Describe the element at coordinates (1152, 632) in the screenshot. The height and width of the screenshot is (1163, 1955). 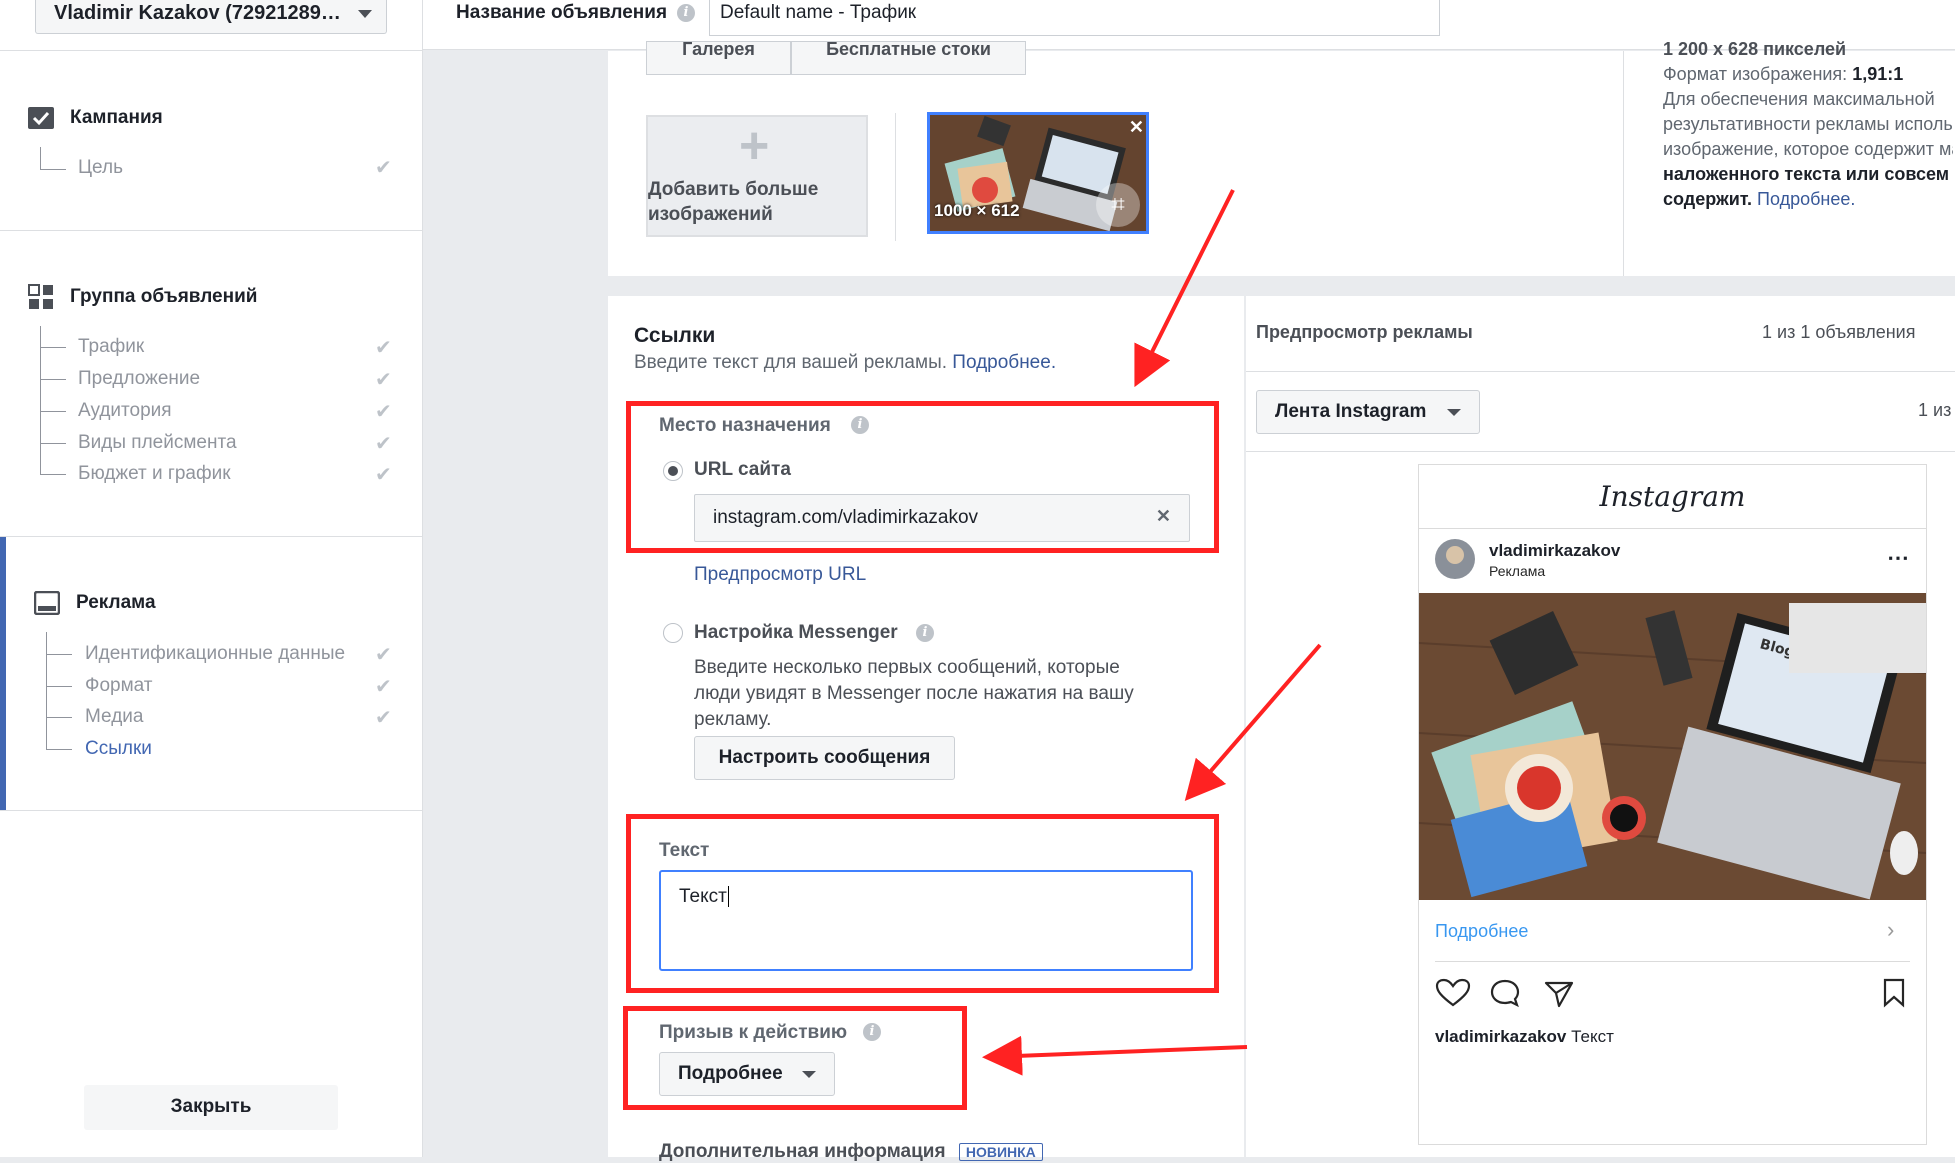
I see `annotation-arrows` at that location.